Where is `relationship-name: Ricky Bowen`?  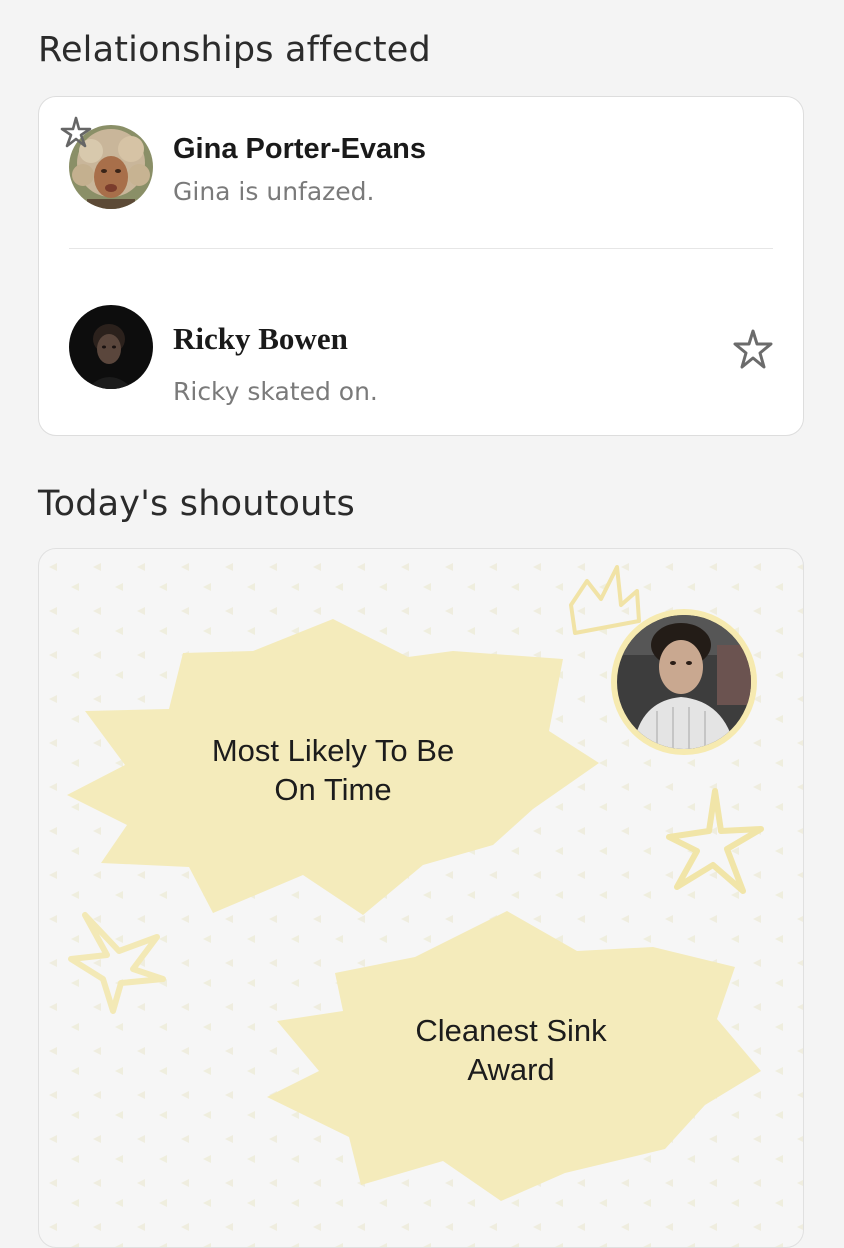 relationship-name: Ricky Bowen is located at coordinates (260, 338).